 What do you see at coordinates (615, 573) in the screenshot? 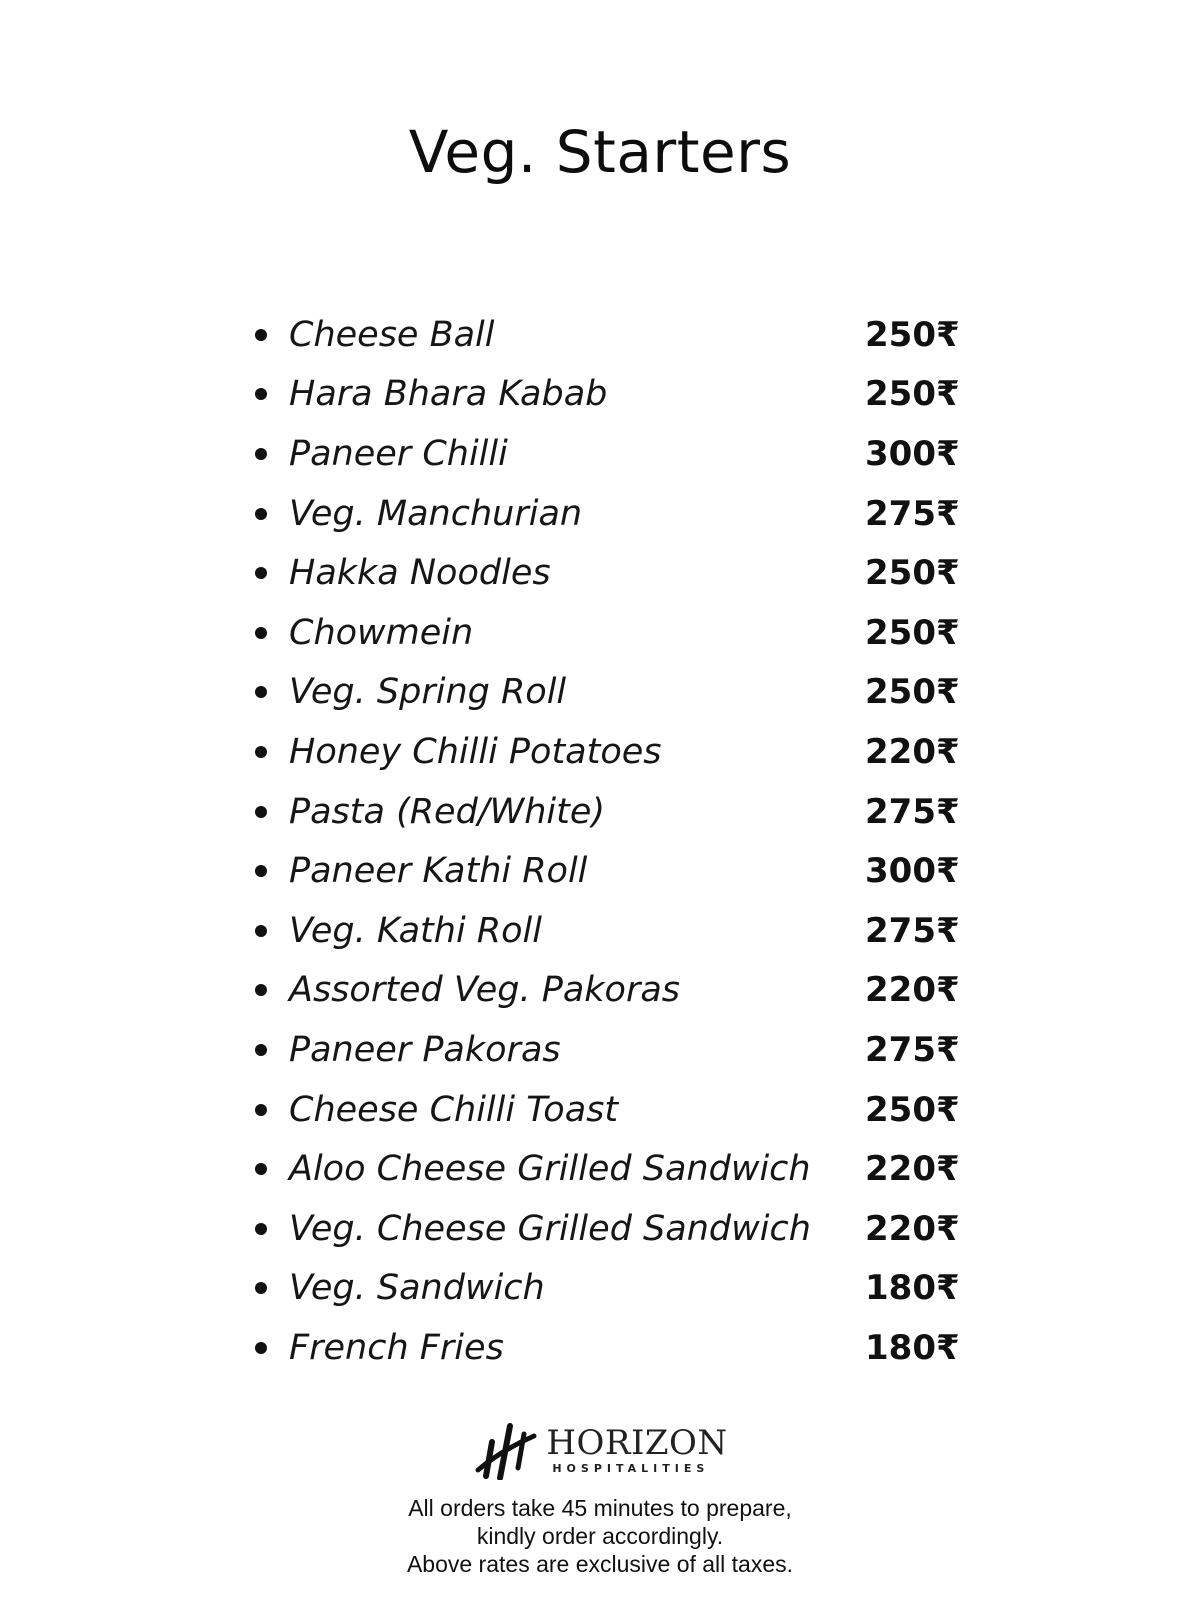
I see `menu-item: Hakka Noodles 250₹` at bounding box center [615, 573].